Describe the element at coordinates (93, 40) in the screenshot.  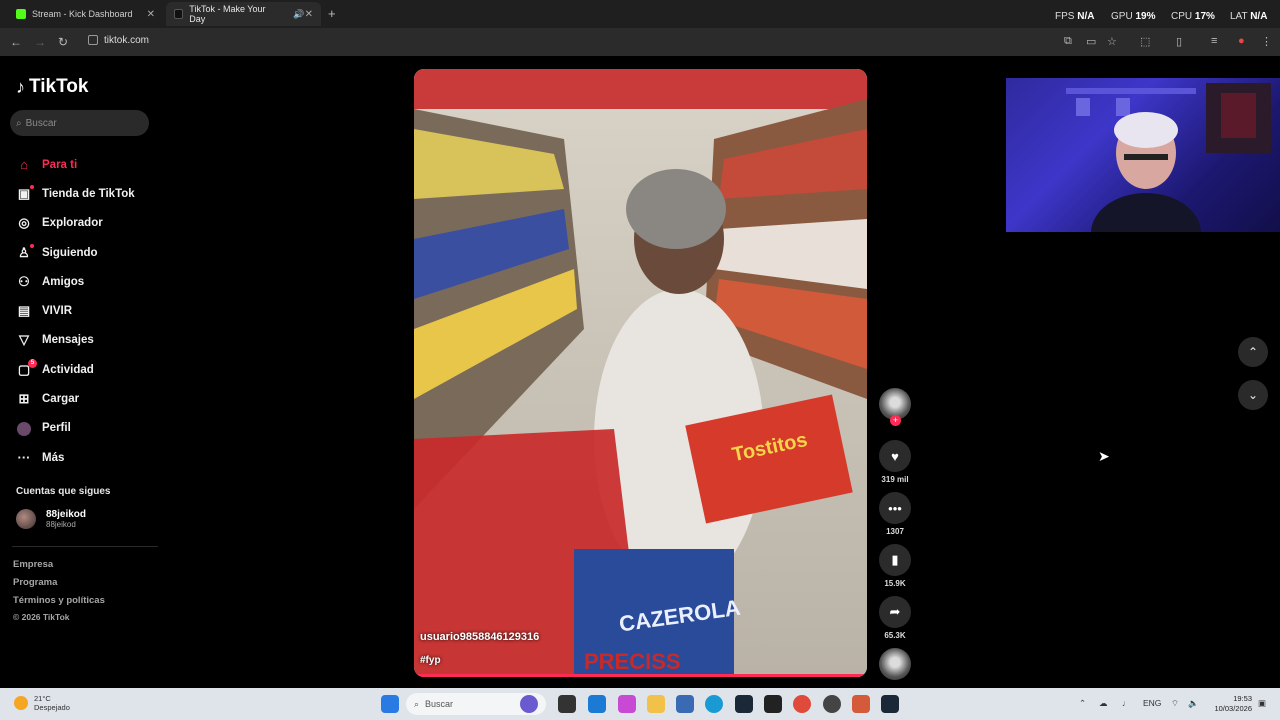
I see `site-info-icon` at that location.